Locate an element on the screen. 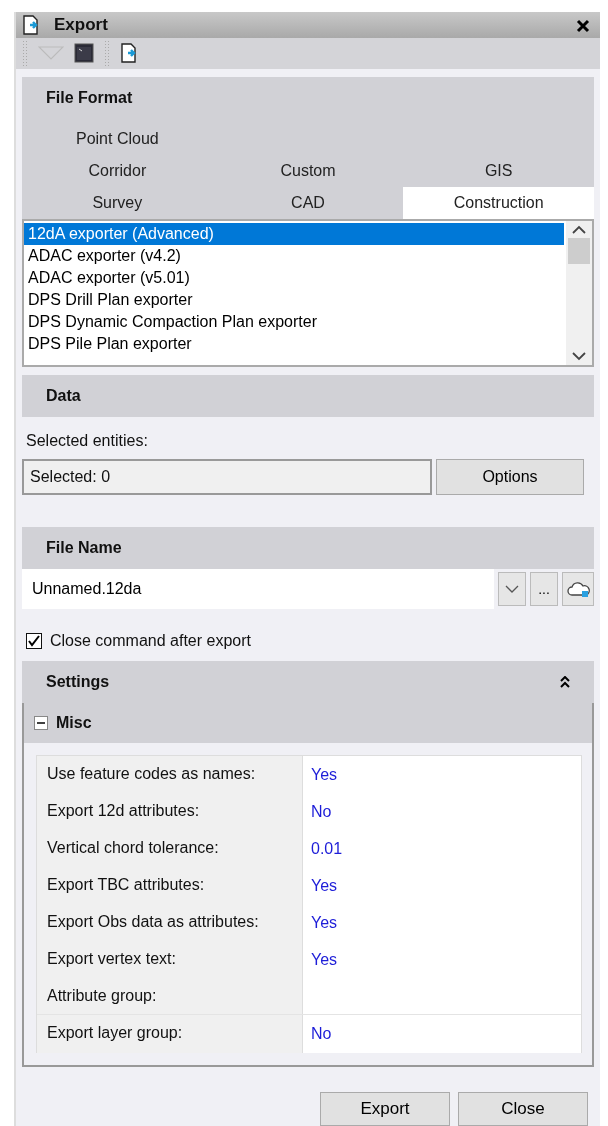  exporter-item: DPS Dynamic Compaction Plan exporter is located at coordinates (294, 322).